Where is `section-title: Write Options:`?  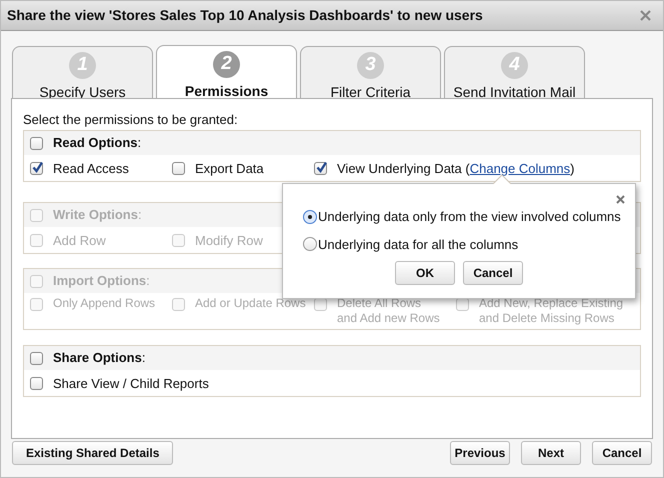 section-title: Write Options: is located at coordinates (97, 215).